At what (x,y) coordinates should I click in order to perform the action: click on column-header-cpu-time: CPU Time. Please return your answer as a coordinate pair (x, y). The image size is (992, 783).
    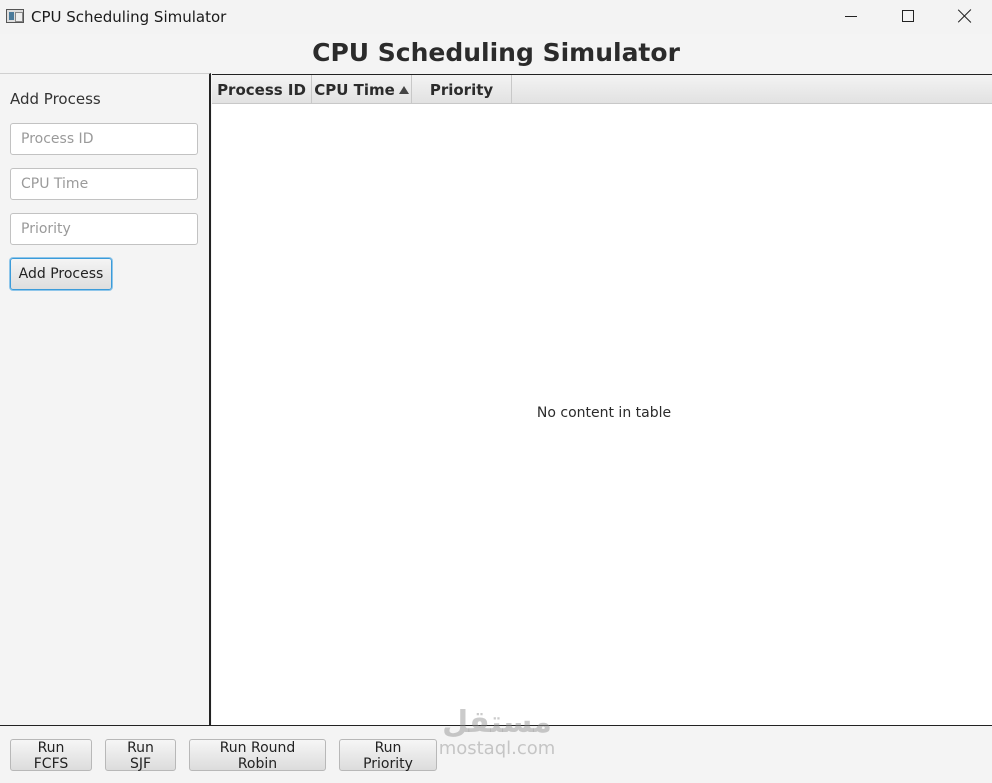
    Looking at the image, I should click on (362, 89).